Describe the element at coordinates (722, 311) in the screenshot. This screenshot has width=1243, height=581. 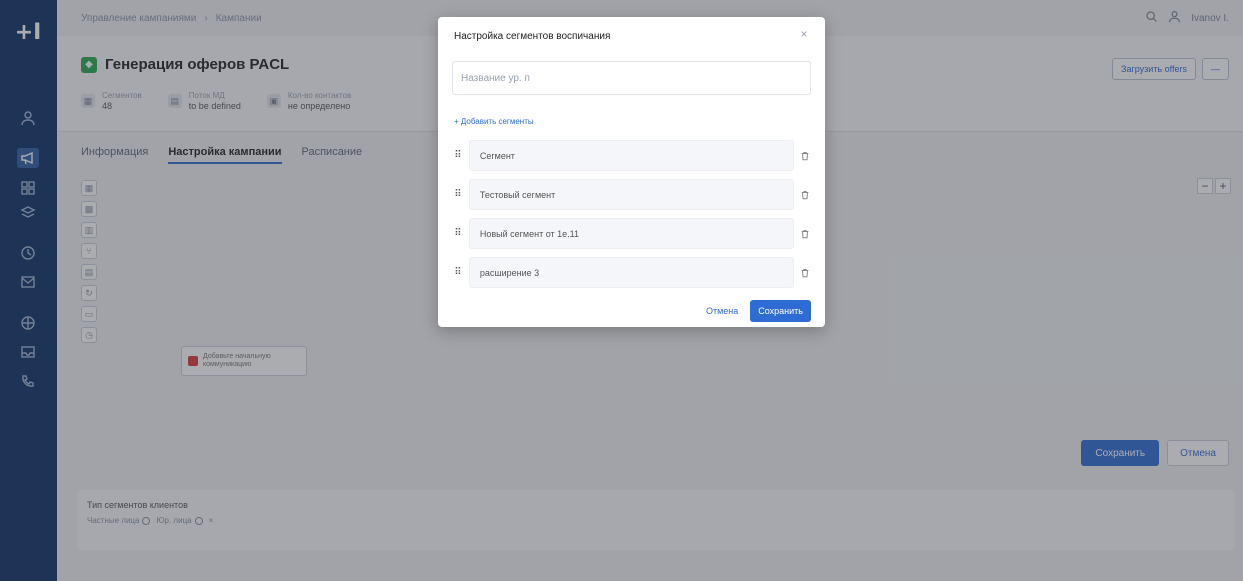
I see `cancel-button: Отмена` at that location.